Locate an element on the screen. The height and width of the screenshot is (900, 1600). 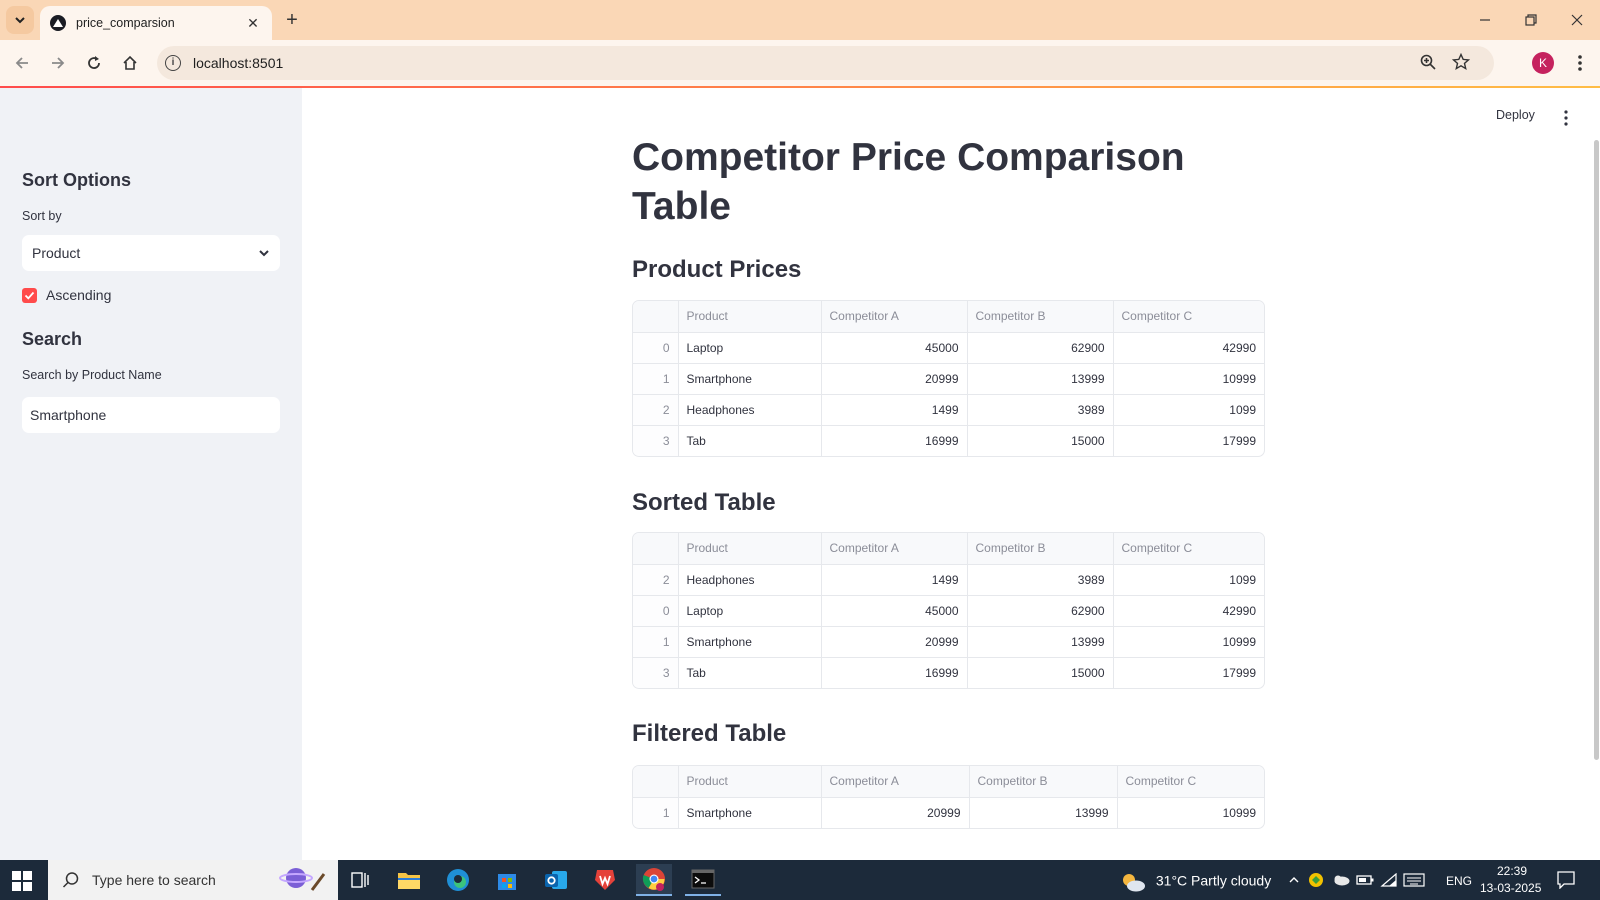
address-bar: i localhost:8501 is located at coordinates (825, 63).